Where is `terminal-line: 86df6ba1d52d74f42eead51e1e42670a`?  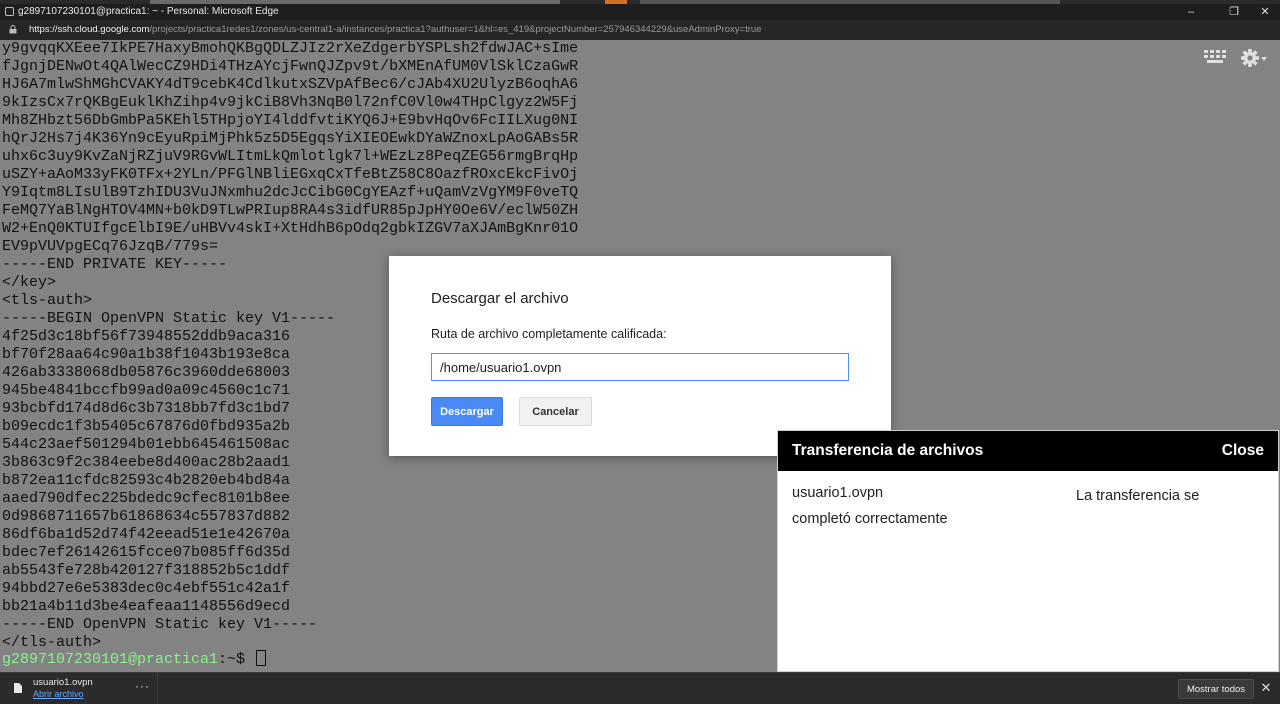
terminal-line: 86df6ba1d52d74f42eead51e1e42670a is located at coordinates (146, 534).